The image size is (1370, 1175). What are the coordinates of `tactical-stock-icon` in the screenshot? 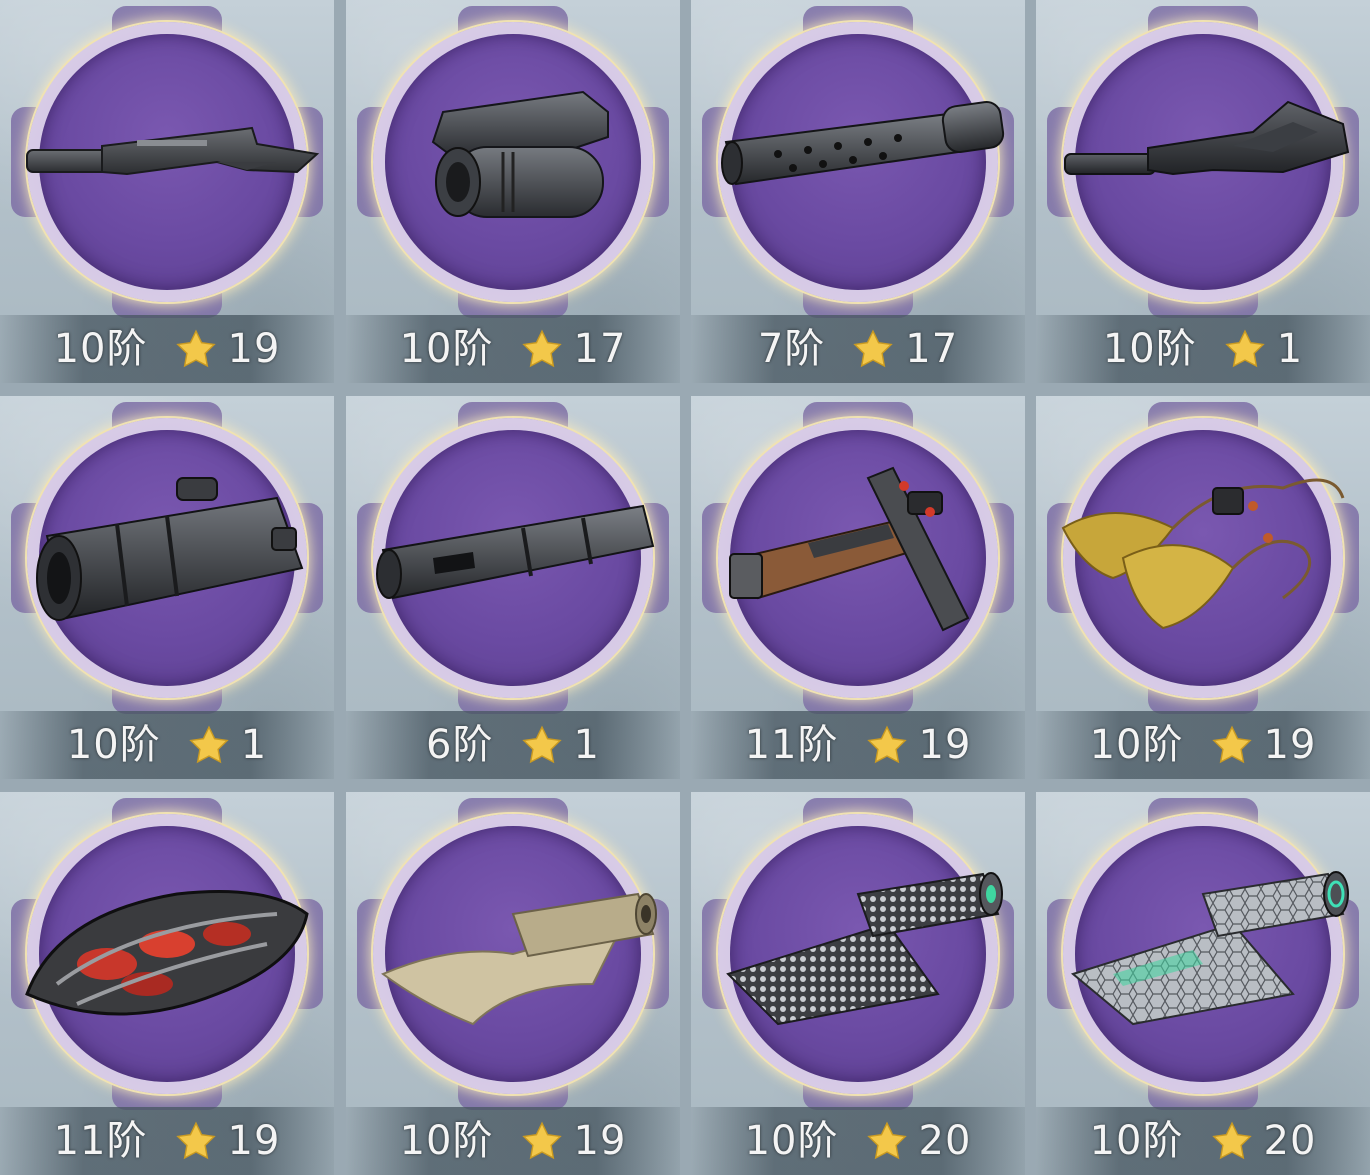 It's located at (1207, 138).